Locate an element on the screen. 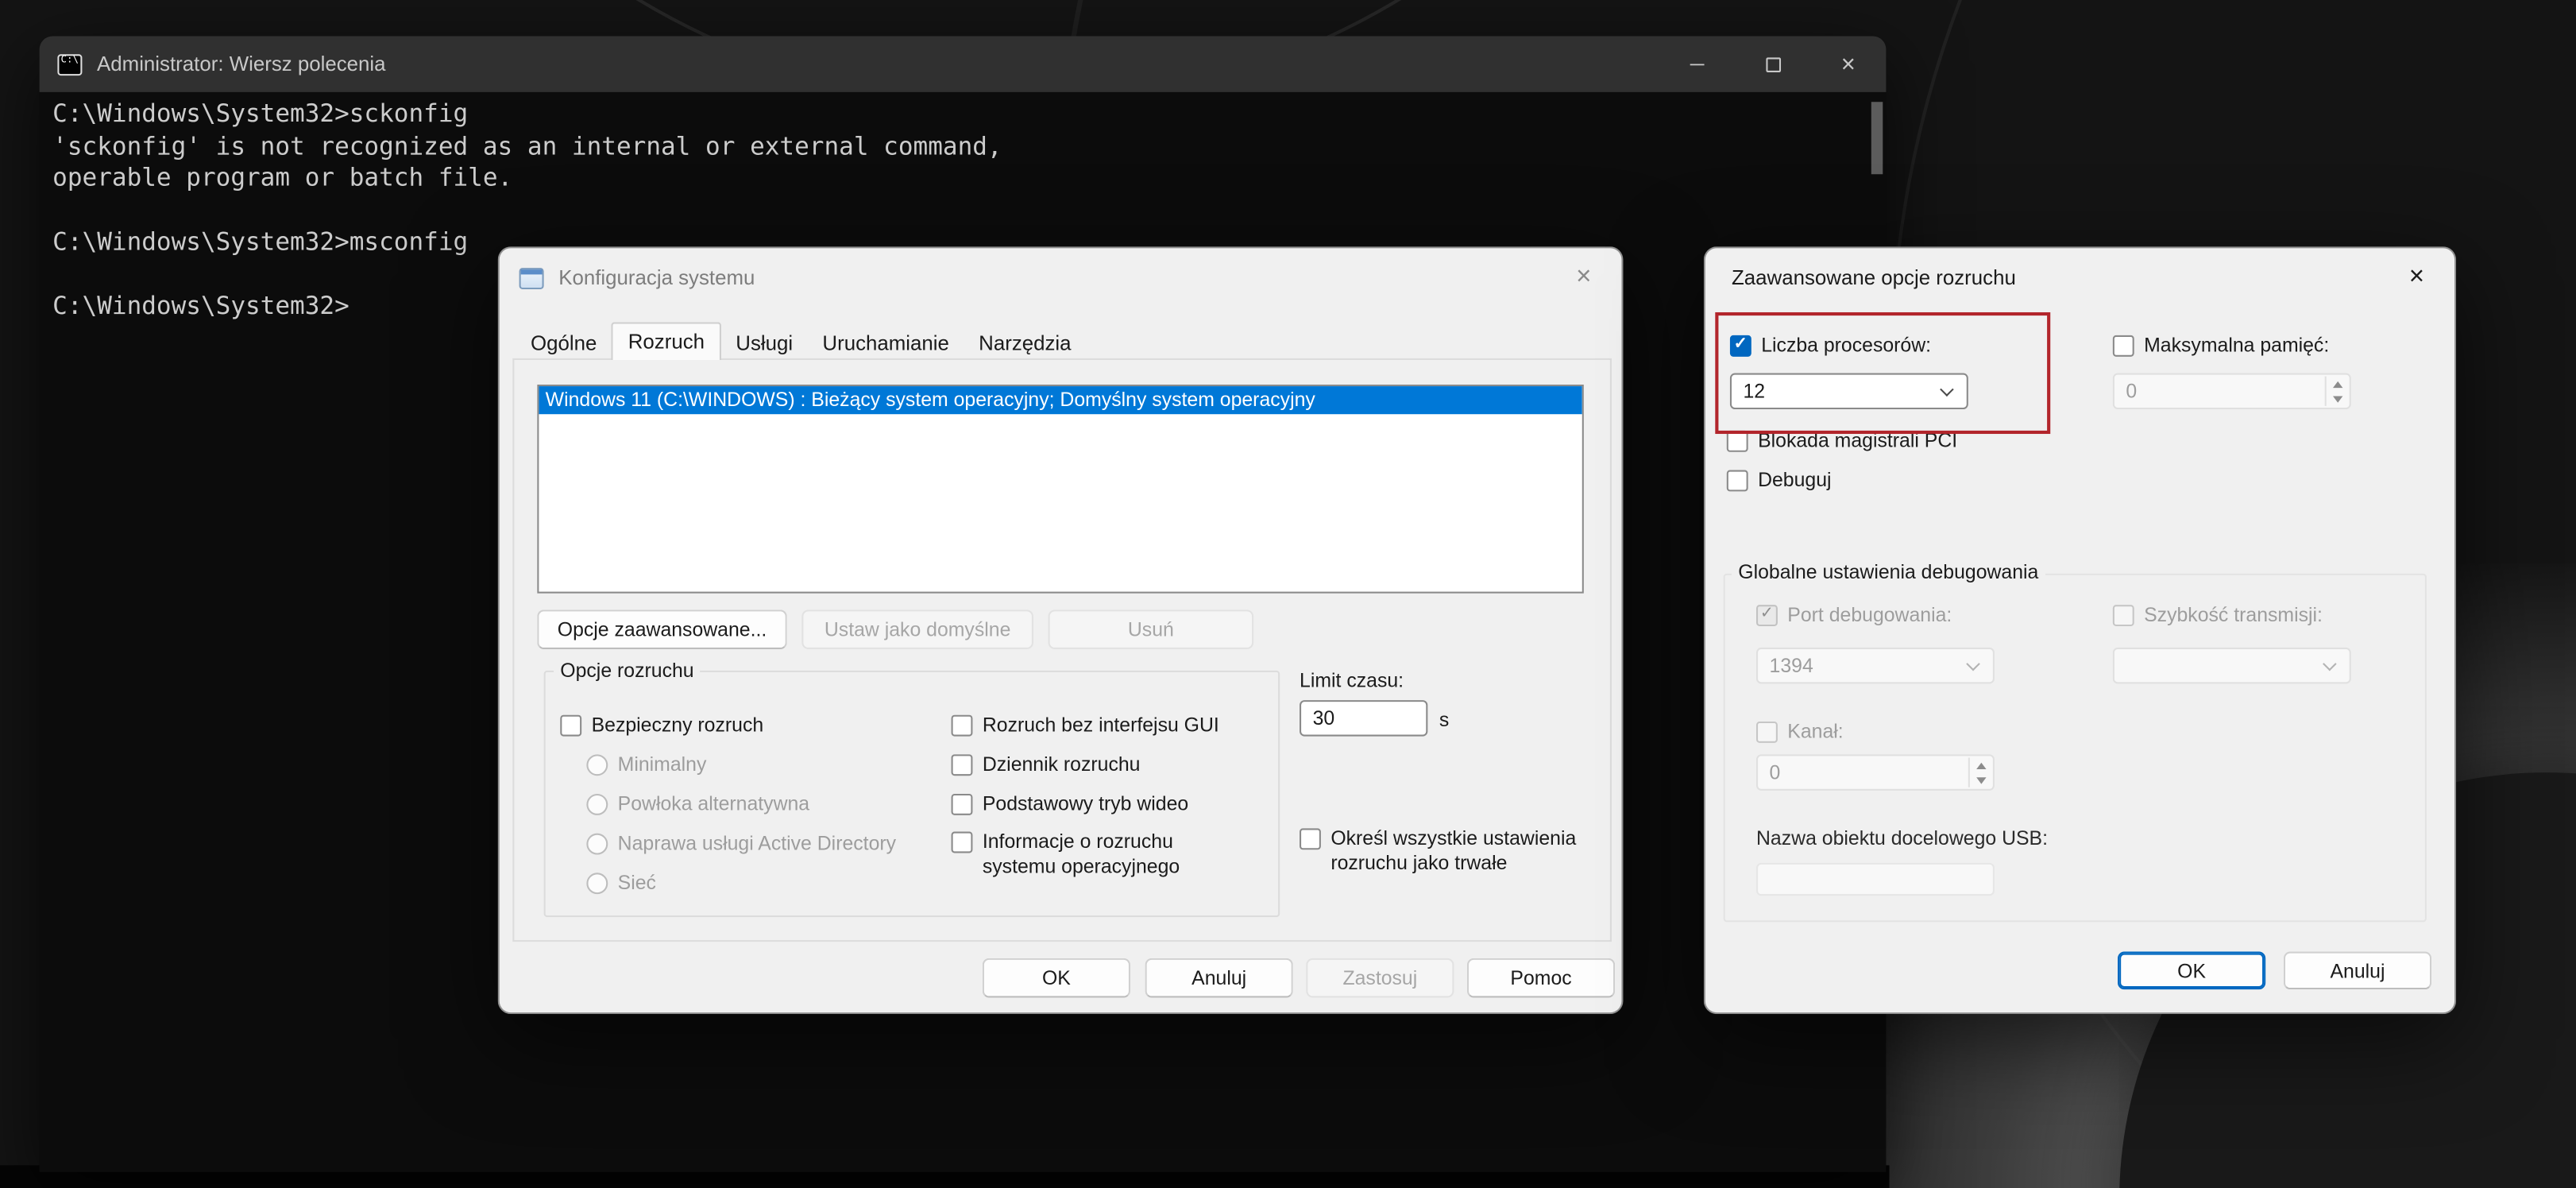 The height and width of the screenshot is (1188, 2576). num-processors-checkbox: ✓ is located at coordinates (1740, 345).